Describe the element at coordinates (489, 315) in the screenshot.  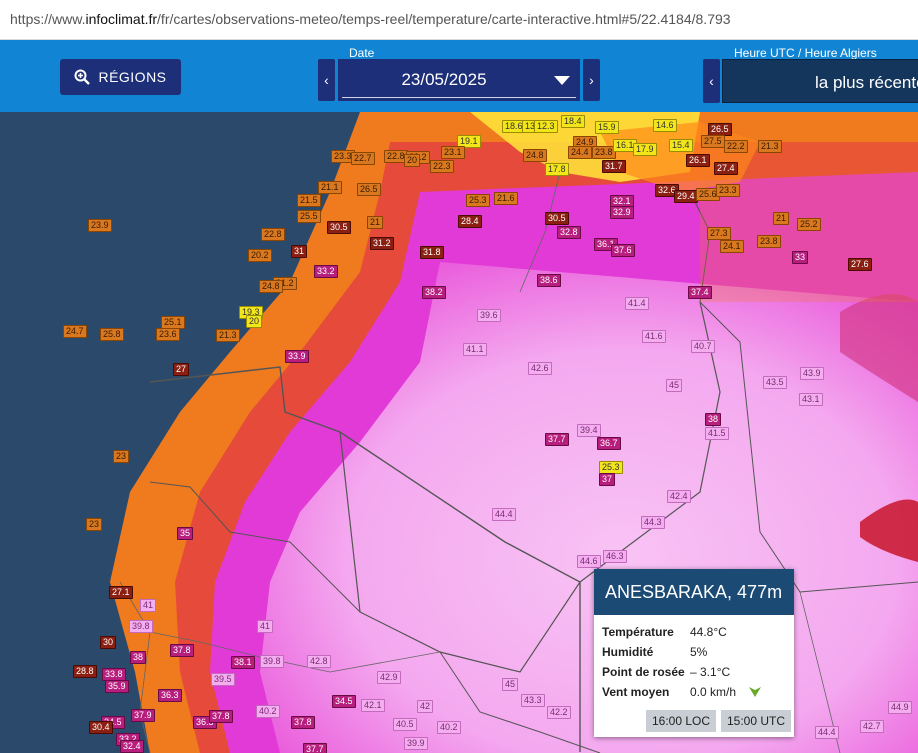
I see `station-temperature-label: 39.6` at that location.